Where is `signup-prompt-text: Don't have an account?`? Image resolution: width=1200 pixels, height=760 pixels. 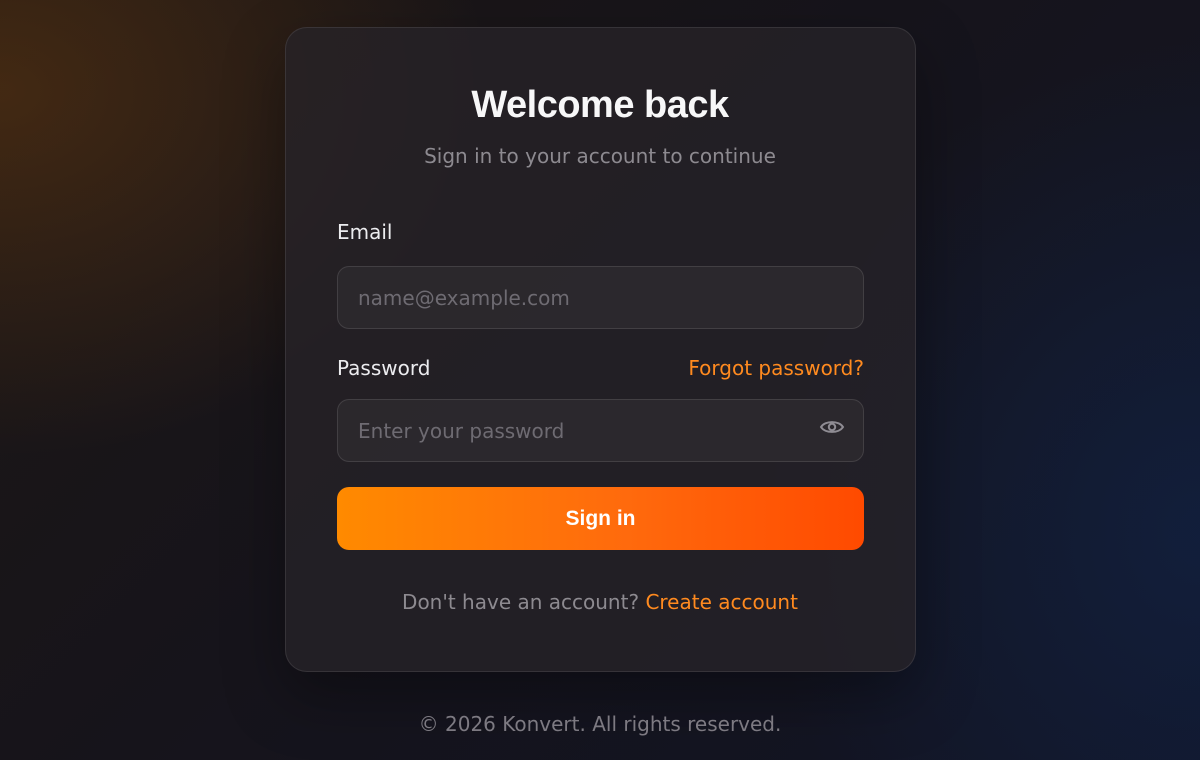 signup-prompt-text: Don't have an account? is located at coordinates (521, 602).